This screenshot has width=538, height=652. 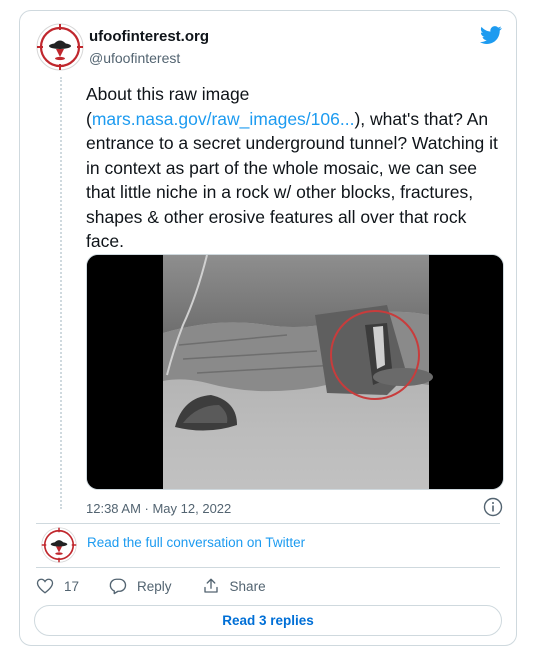 What do you see at coordinates (118, 586) in the screenshot?
I see `reply-bubble-icon` at bounding box center [118, 586].